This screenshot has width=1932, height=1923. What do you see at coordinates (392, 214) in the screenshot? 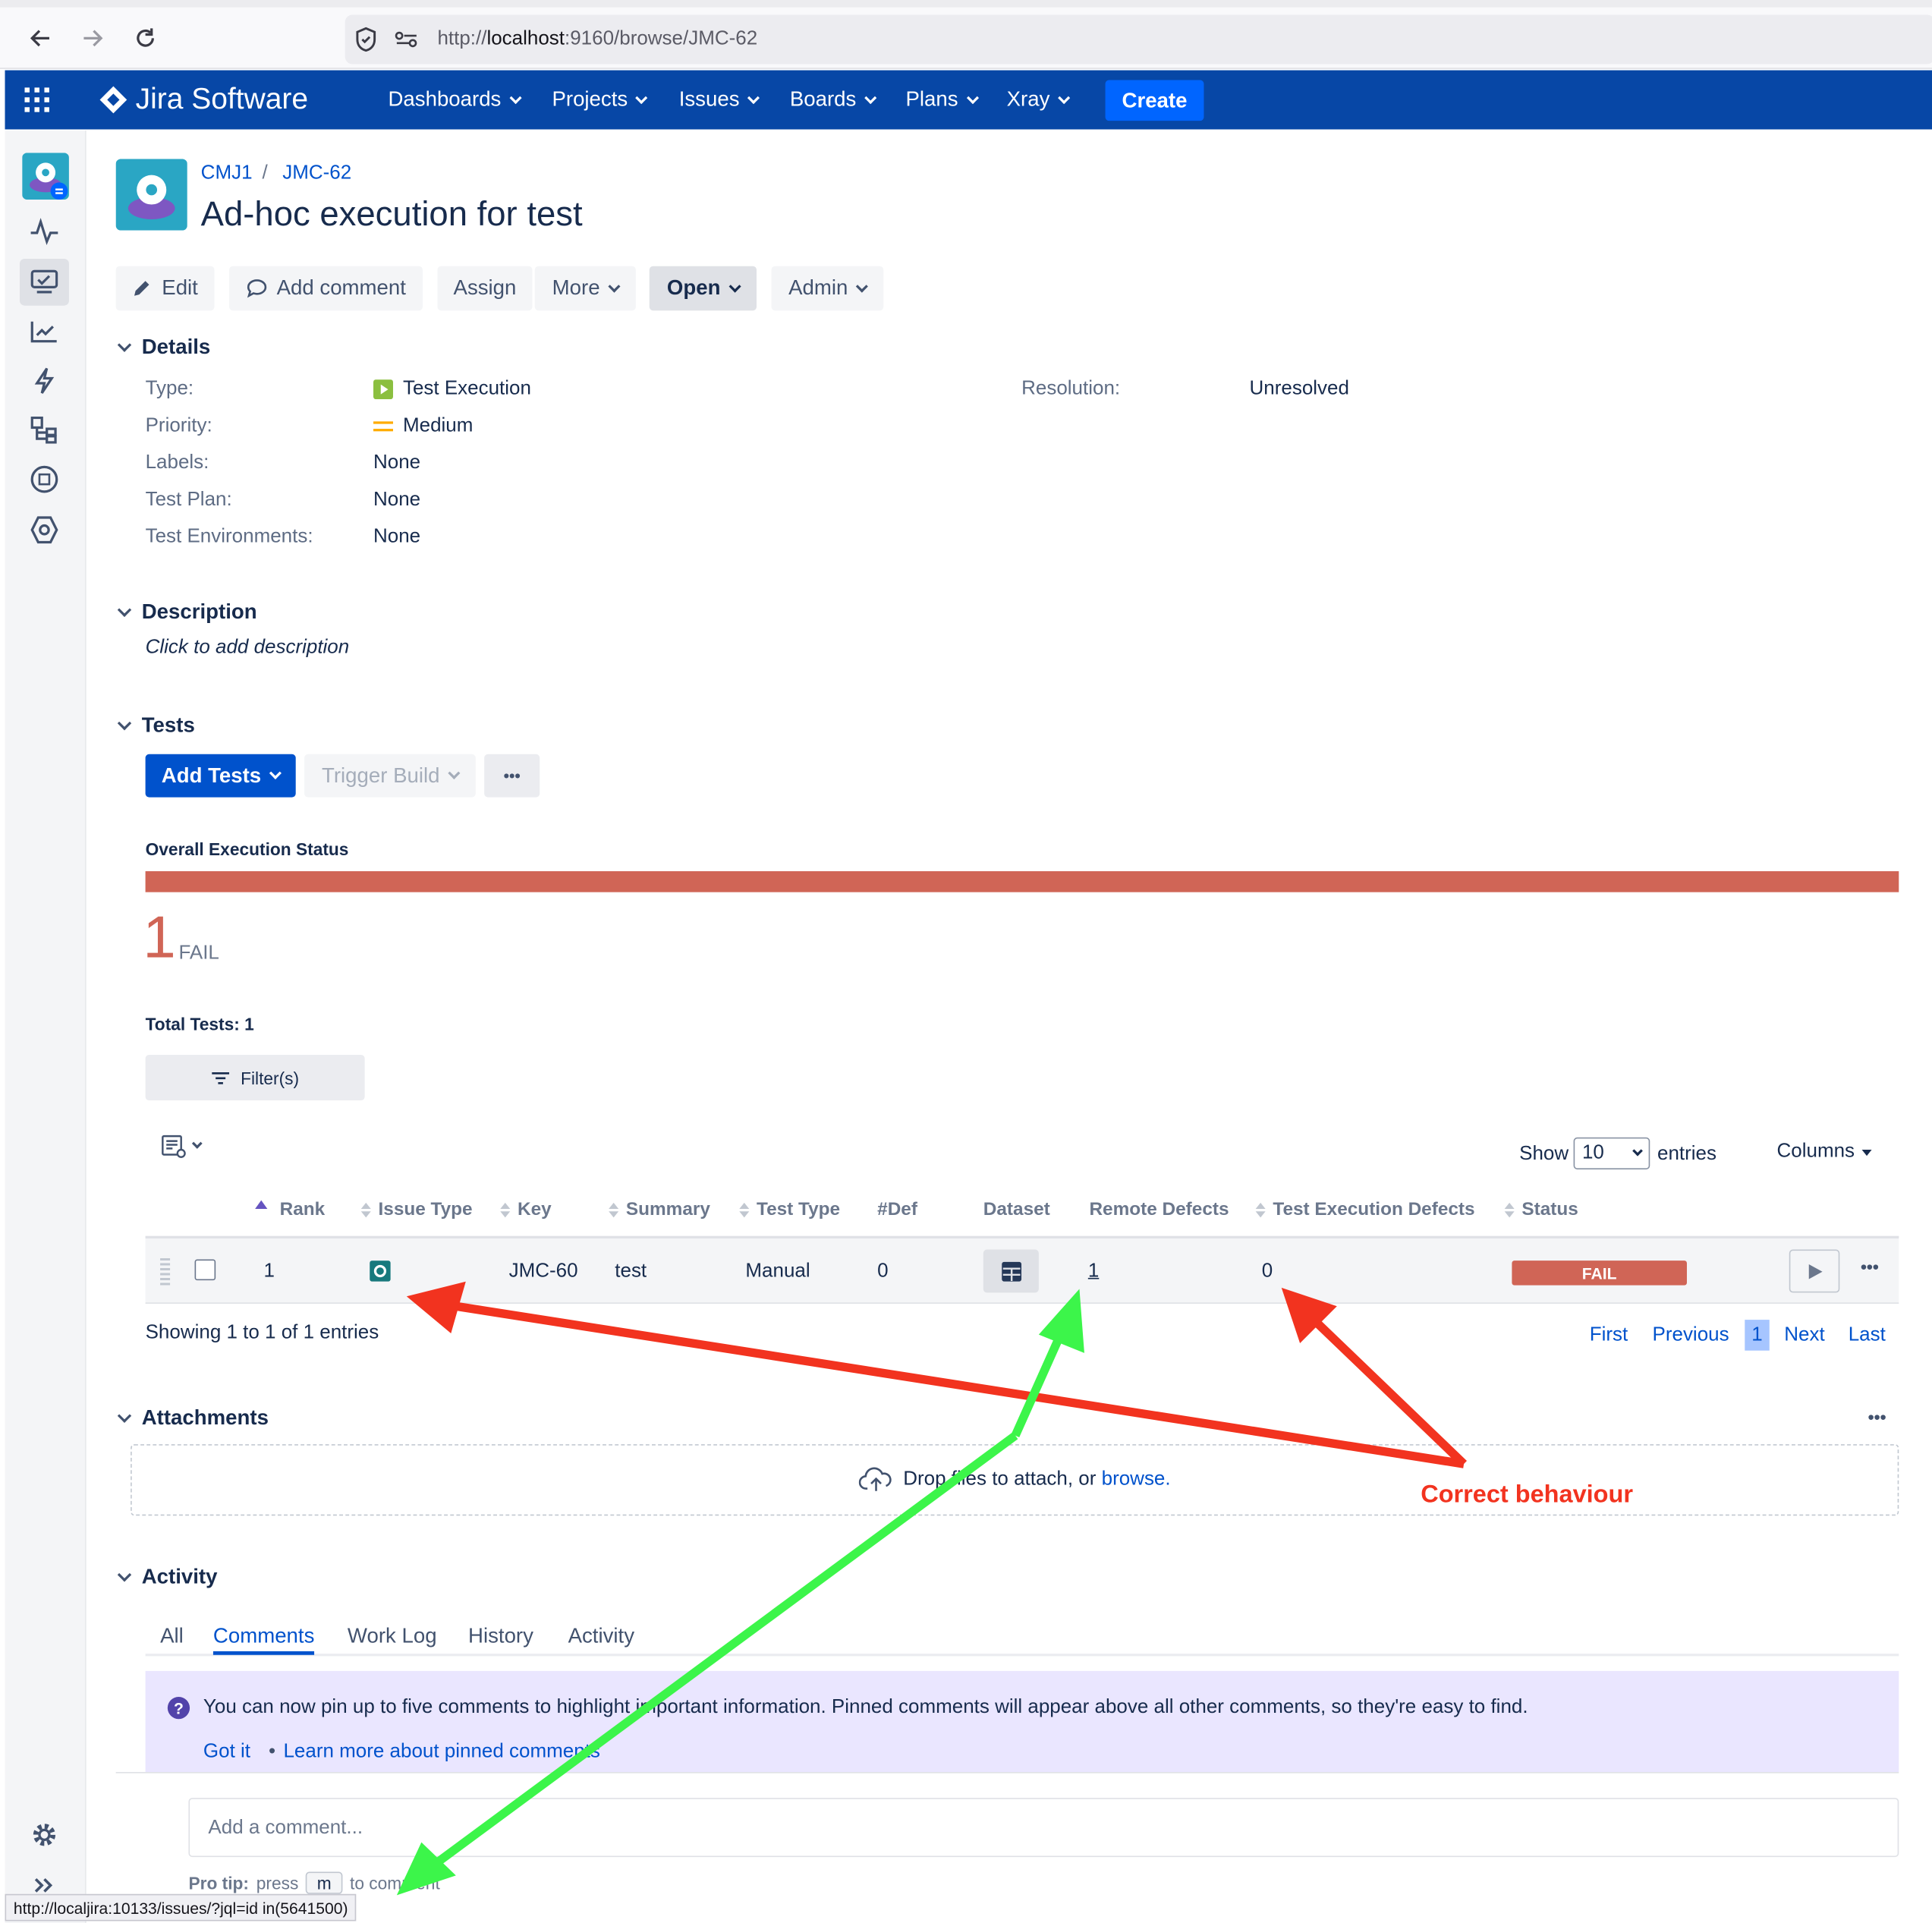
I see `page-title: Ad-hoc execution for test` at bounding box center [392, 214].